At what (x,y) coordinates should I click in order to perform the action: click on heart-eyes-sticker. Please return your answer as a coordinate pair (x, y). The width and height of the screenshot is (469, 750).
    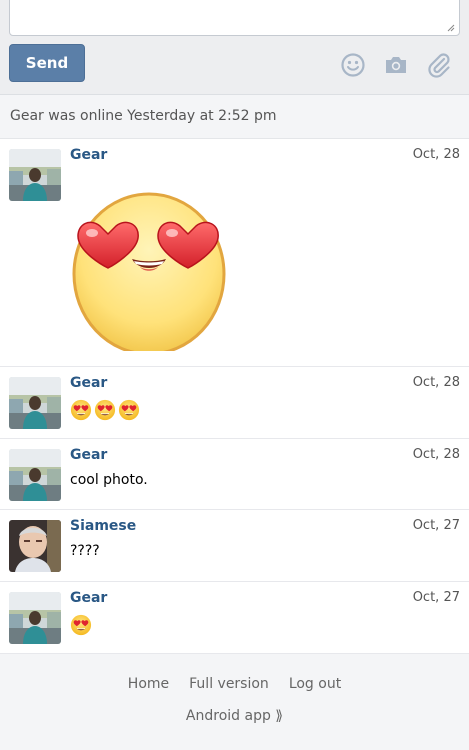
    Looking at the image, I should click on (149, 266).